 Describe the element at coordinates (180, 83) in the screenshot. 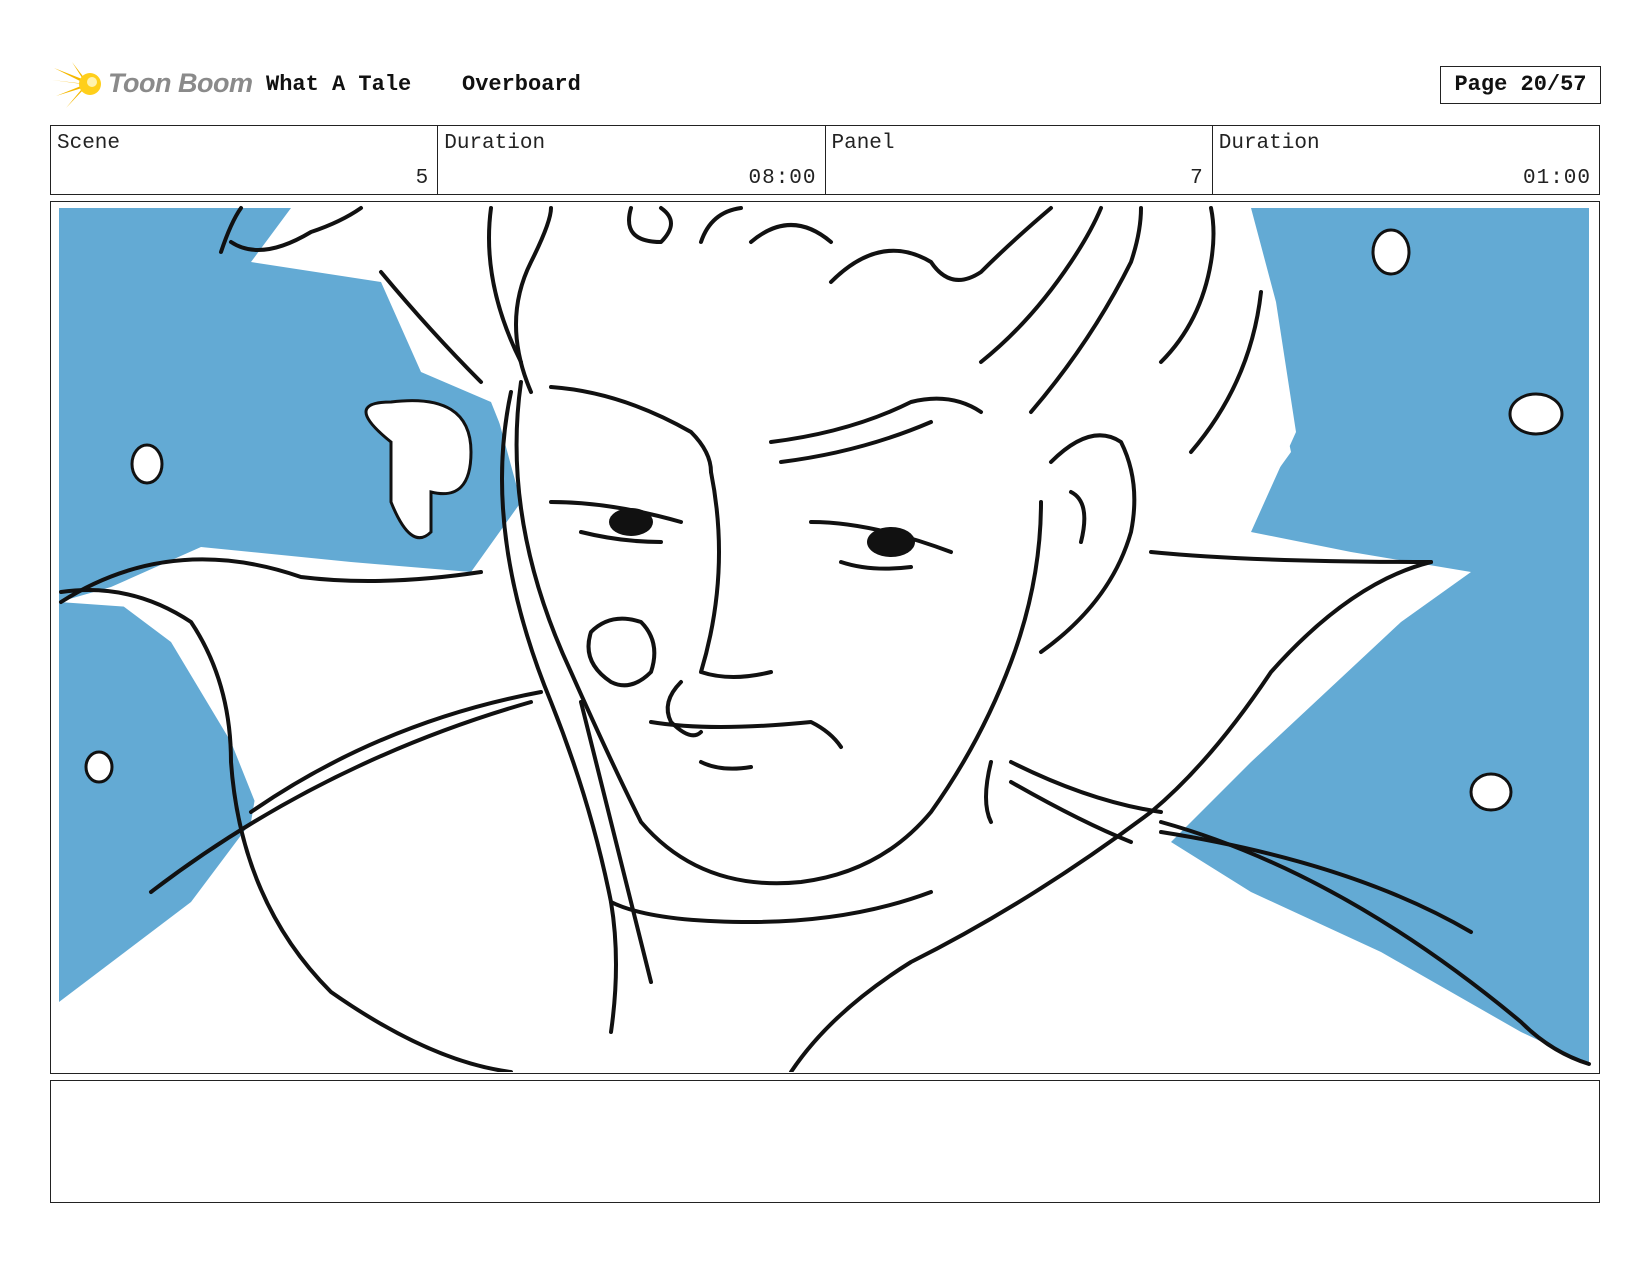

I see `brand-name: Toon Boom` at that location.